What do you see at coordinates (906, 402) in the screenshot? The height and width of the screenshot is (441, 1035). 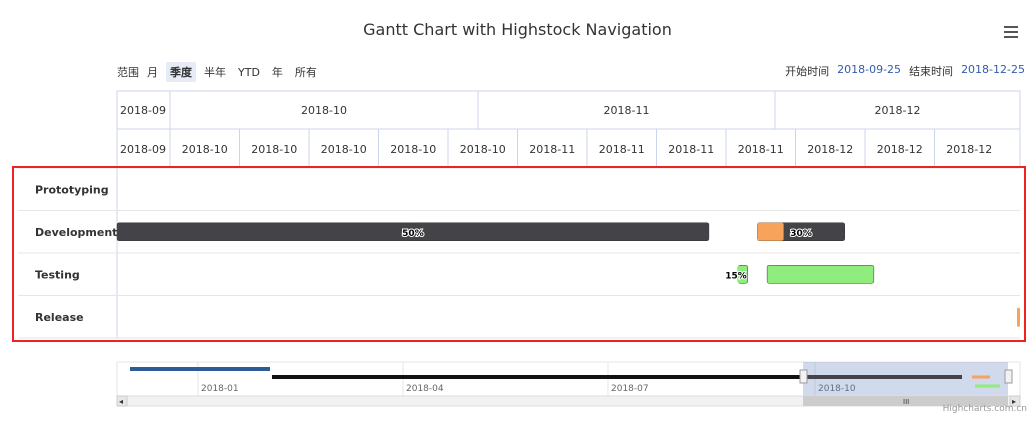 I see `scrollbar-grip-icon: III` at bounding box center [906, 402].